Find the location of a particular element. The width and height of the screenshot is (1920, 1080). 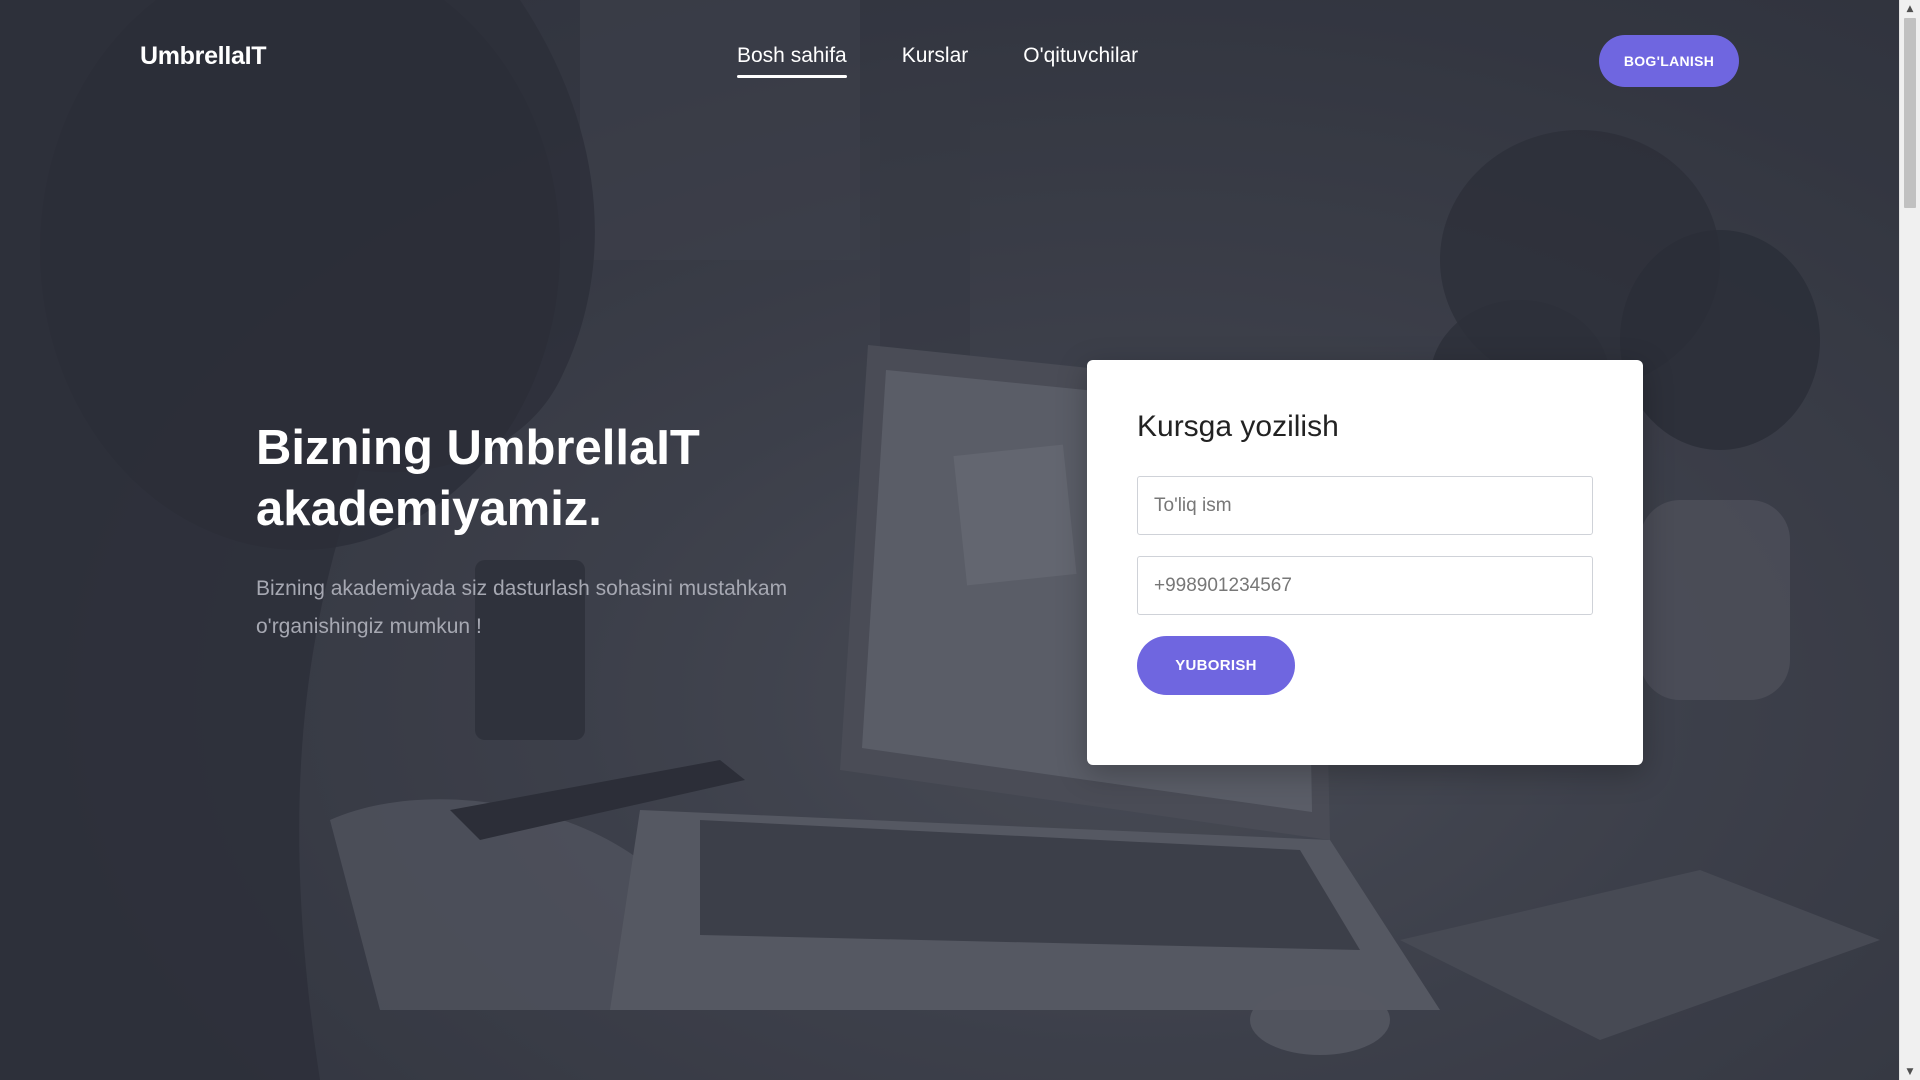

main-nav: Bosh sahifa Kurslar O'qituvchilar is located at coordinates (937, 61).